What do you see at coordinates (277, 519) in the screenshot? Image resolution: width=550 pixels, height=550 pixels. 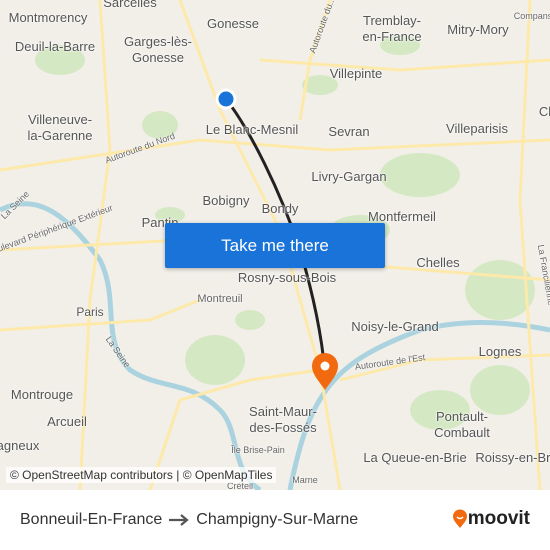 I see `destination-name: Champigny-Sur-Marne` at bounding box center [277, 519].